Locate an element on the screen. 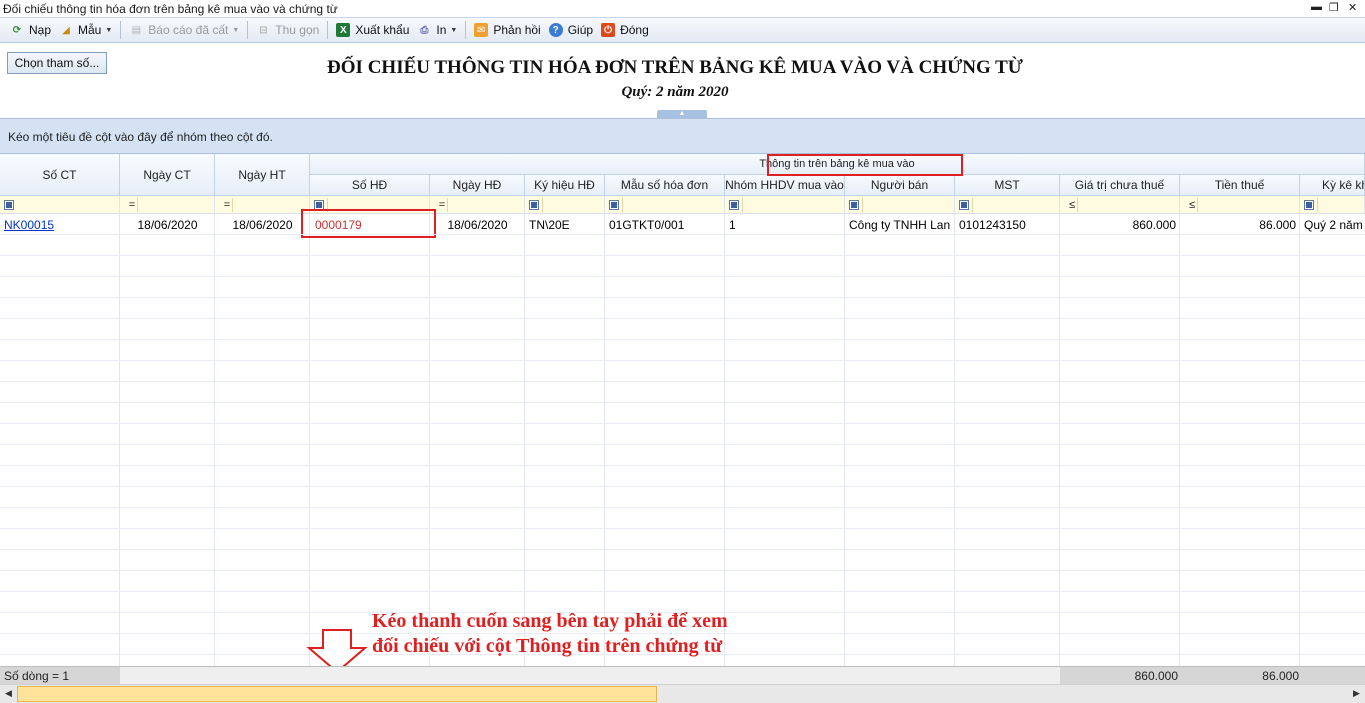  collapse-label: Thu gọn is located at coordinates (297, 30).